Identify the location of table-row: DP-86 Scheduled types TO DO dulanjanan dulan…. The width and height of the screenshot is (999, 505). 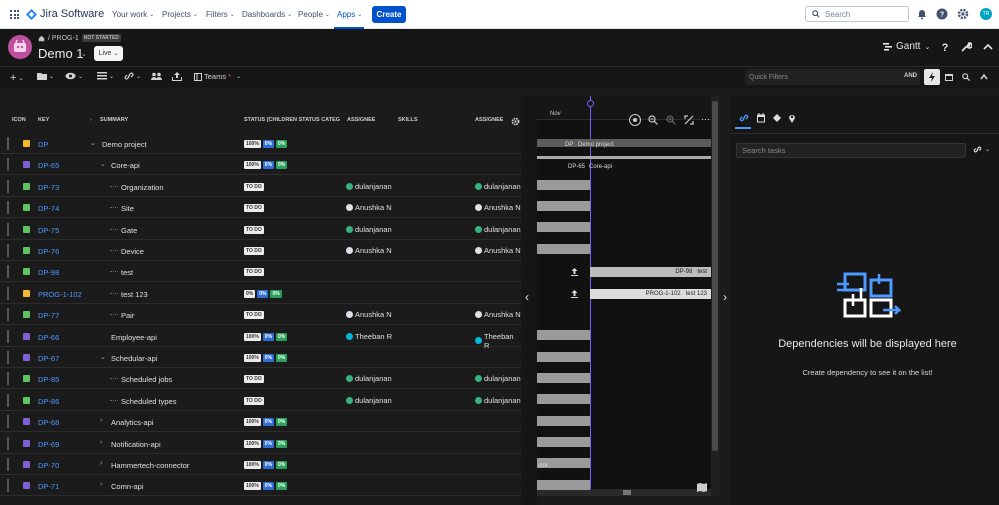
(260, 400).